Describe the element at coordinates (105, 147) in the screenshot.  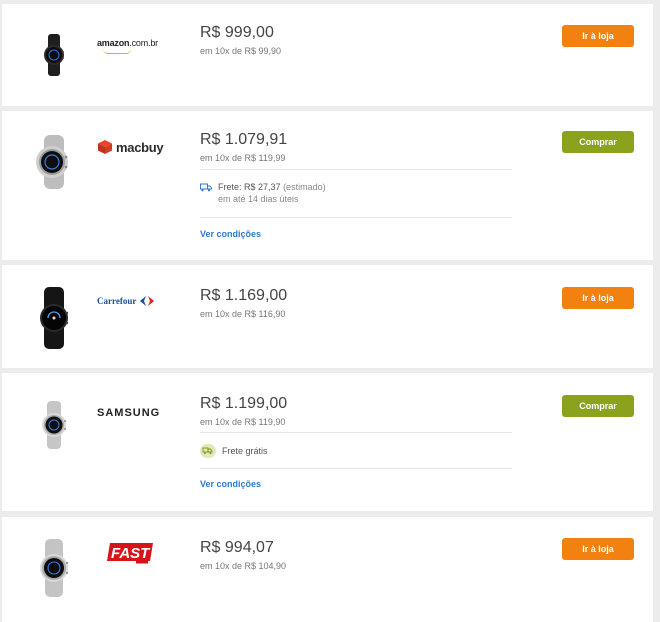
I see `macbuy-cube-icon` at that location.